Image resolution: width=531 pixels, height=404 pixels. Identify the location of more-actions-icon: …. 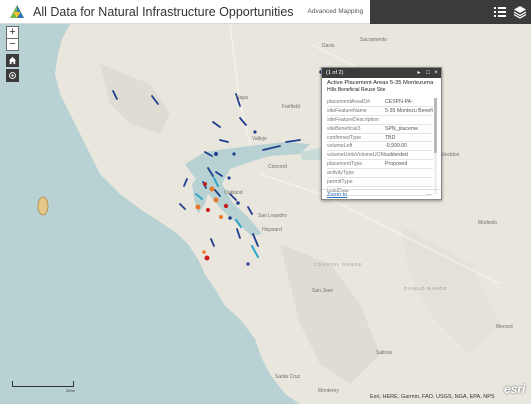
(429, 194).